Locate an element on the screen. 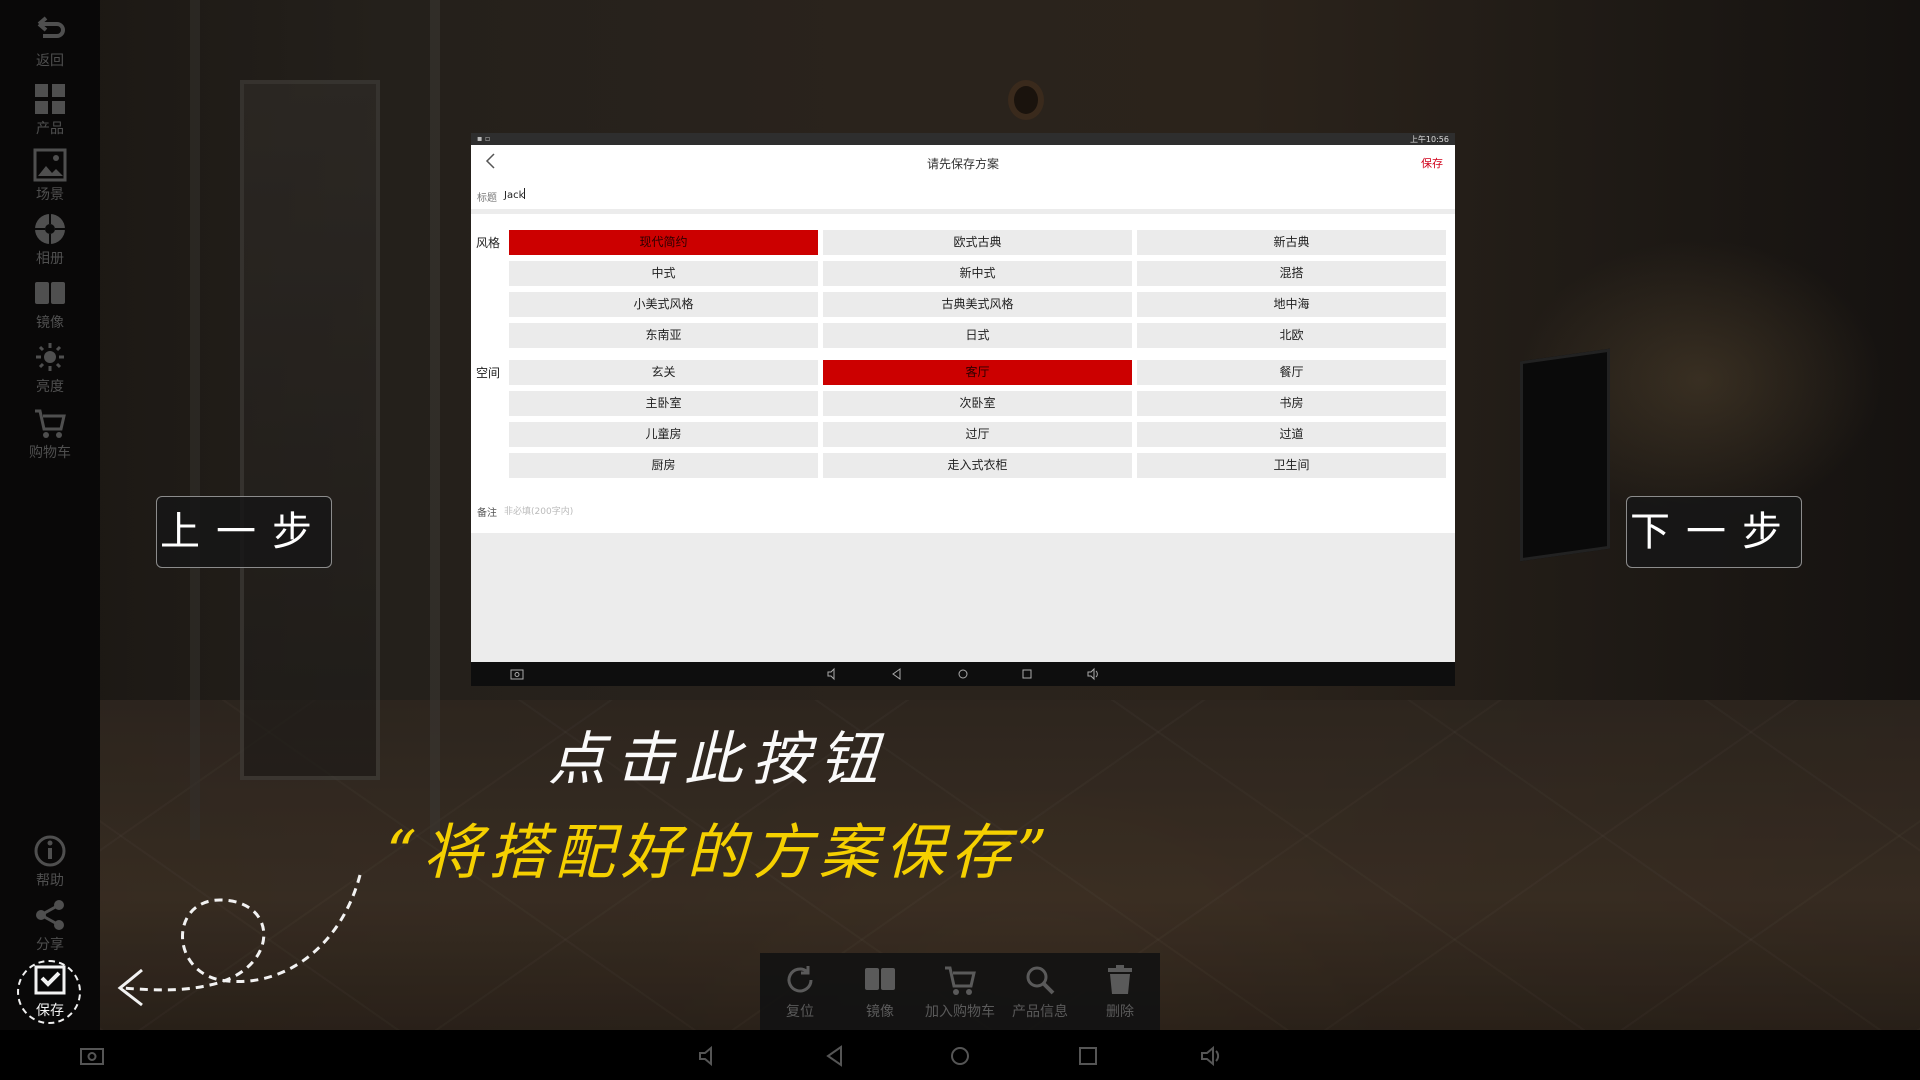 This screenshot has height=1080, width=1920. space-option: 儿童房 is located at coordinates (663, 434).